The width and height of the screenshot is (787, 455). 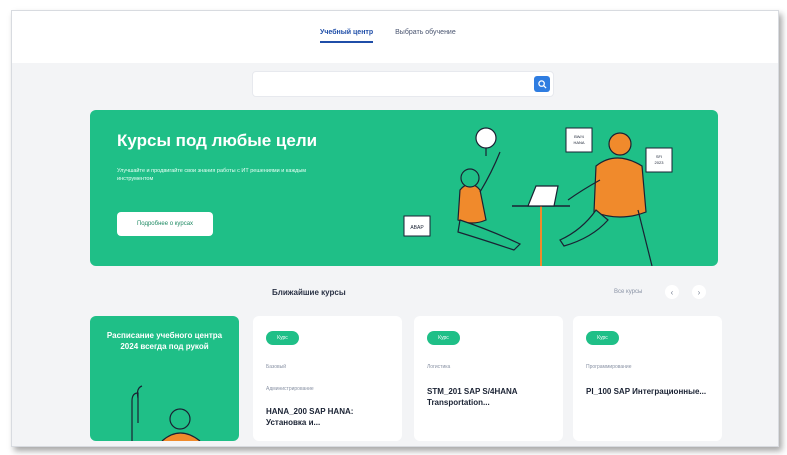 What do you see at coordinates (165, 224) in the screenshot?
I see `courses-details-button: Подробнее о курсах` at bounding box center [165, 224].